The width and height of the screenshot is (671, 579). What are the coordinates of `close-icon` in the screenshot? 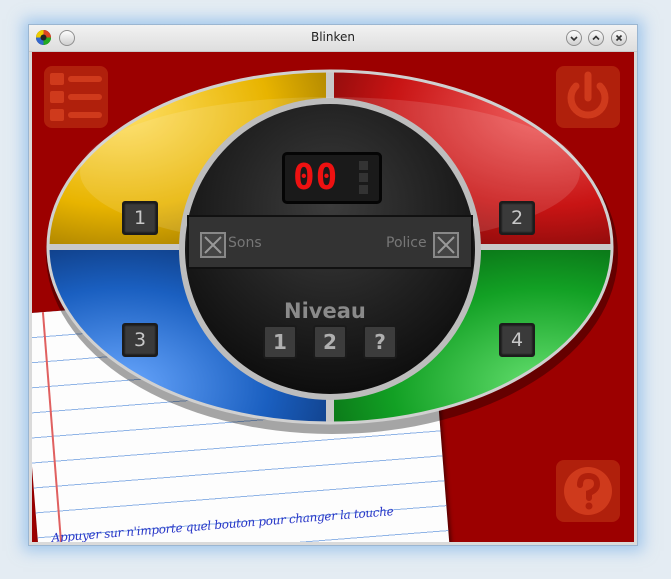 It's located at (619, 38).